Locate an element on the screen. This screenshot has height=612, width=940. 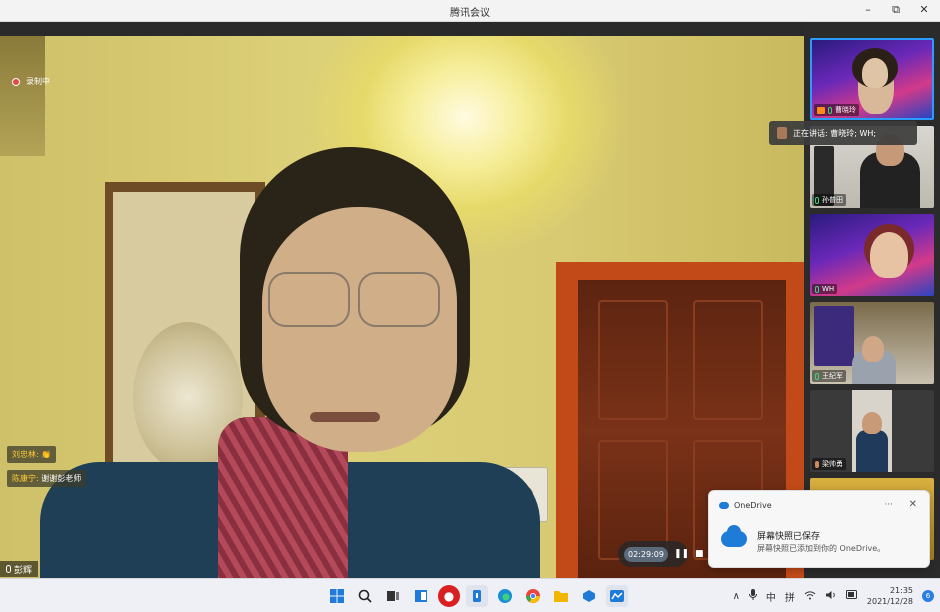
camera-icon is located at coordinates (821, 110).